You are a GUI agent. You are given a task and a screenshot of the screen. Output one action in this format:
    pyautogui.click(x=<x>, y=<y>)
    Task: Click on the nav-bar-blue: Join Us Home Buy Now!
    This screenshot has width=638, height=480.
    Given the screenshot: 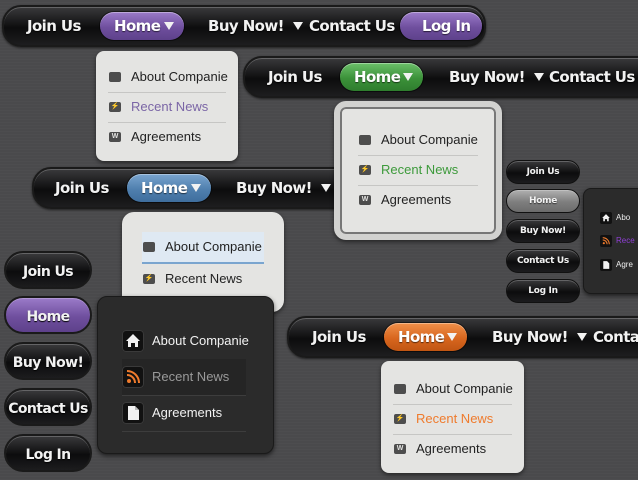 What is the action you would take?
    pyautogui.click(x=194, y=188)
    